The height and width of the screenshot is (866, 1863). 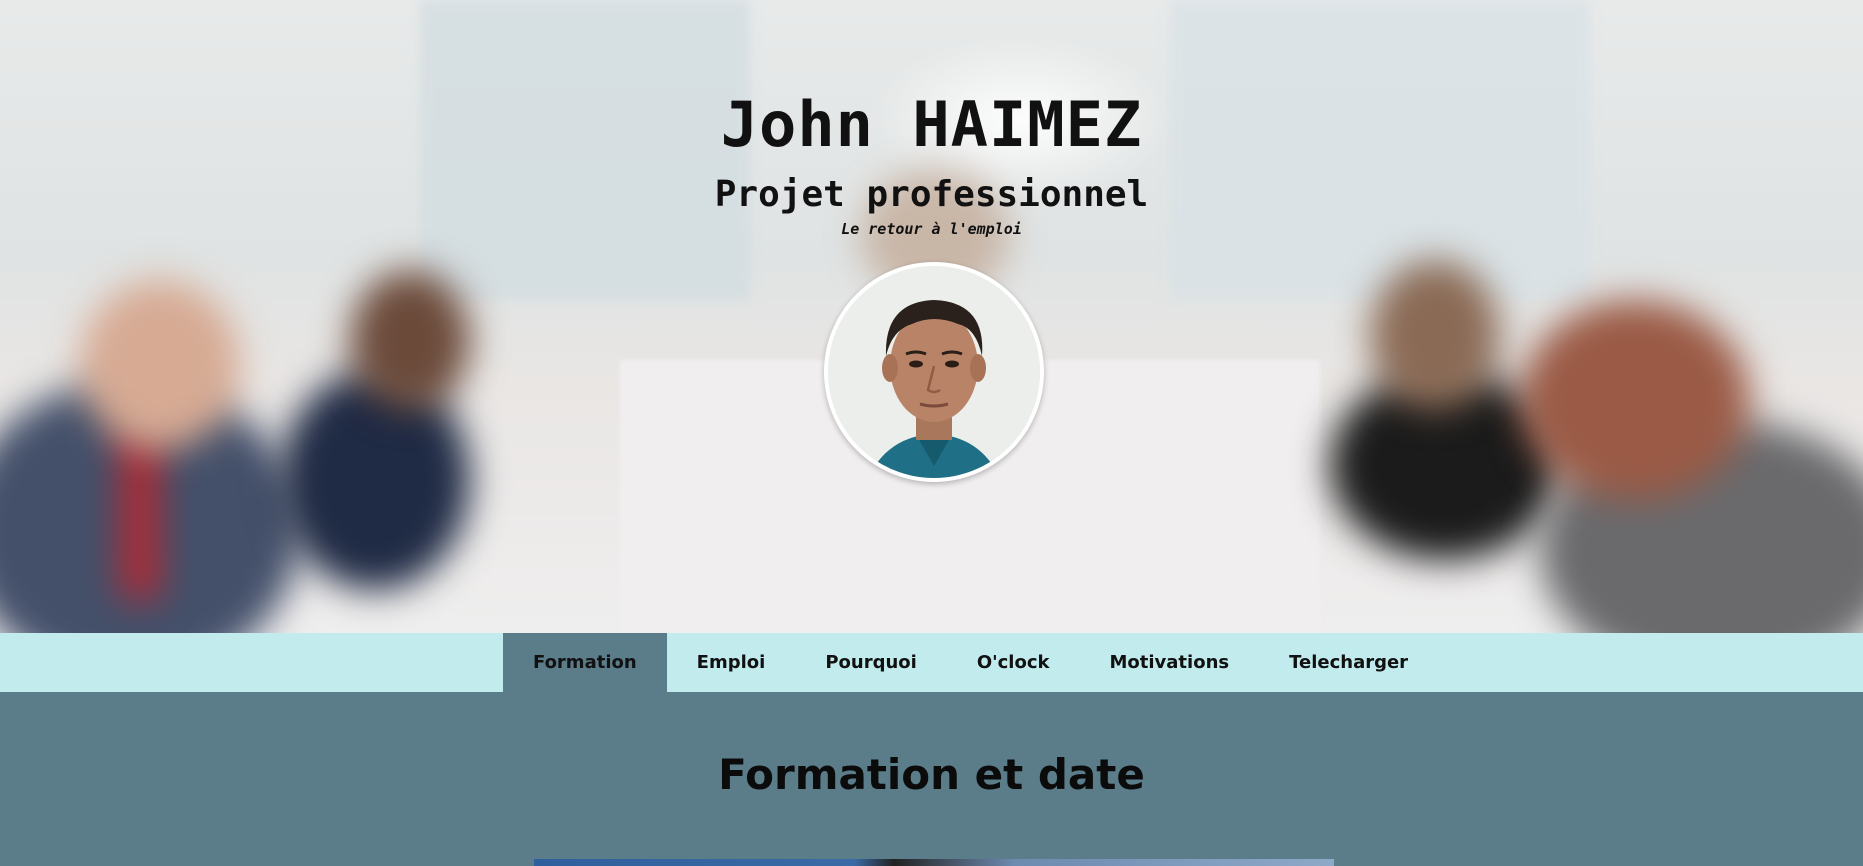 I want to click on formation-image, so click(x=934, y=862).